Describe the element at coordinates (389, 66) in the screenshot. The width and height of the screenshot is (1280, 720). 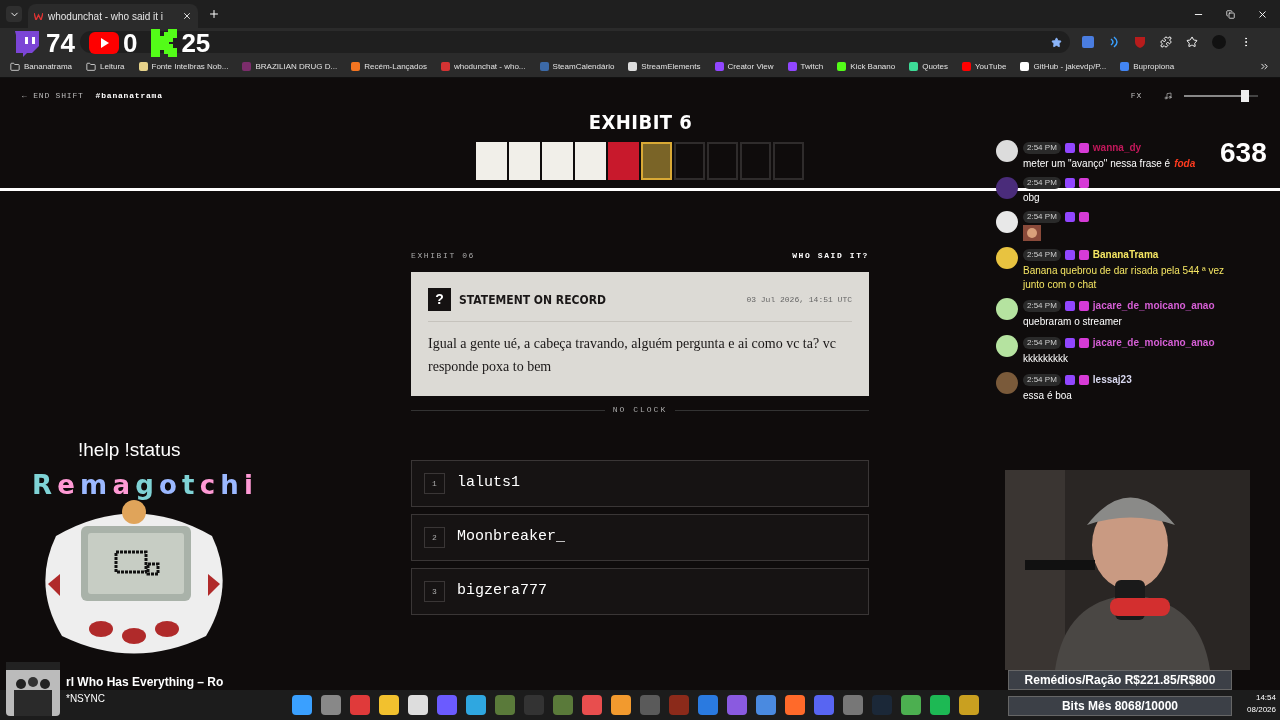
I see `bookmark: Recém-Lançados` at that location.